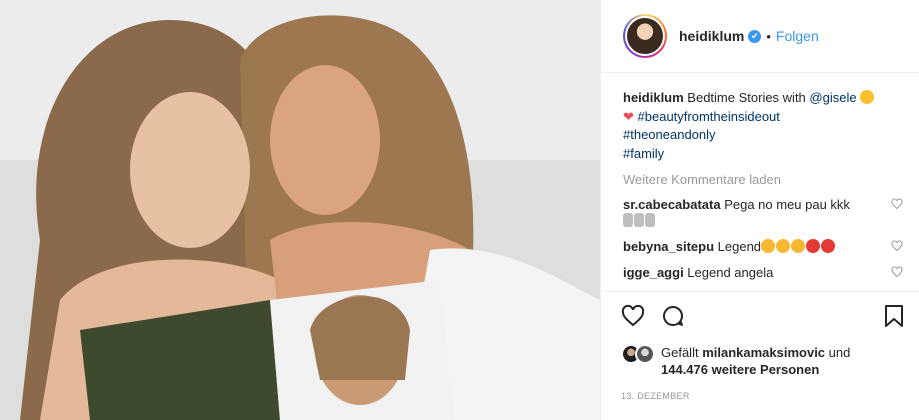 The height and width of the screenshot is (420, 919). What do you see at coordinates (755, 36) in the screenshot?
I see `verified-badge-icon: ✔` at bounding box center [755, 36].